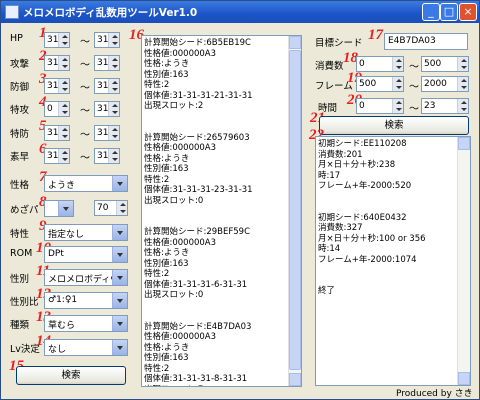 This screenshot has height=400, width=480. What do you see at coordinates (339, 43) in the screenshot?
I see `target-seed-label: 目標シード` at bounding box center [339, 43].